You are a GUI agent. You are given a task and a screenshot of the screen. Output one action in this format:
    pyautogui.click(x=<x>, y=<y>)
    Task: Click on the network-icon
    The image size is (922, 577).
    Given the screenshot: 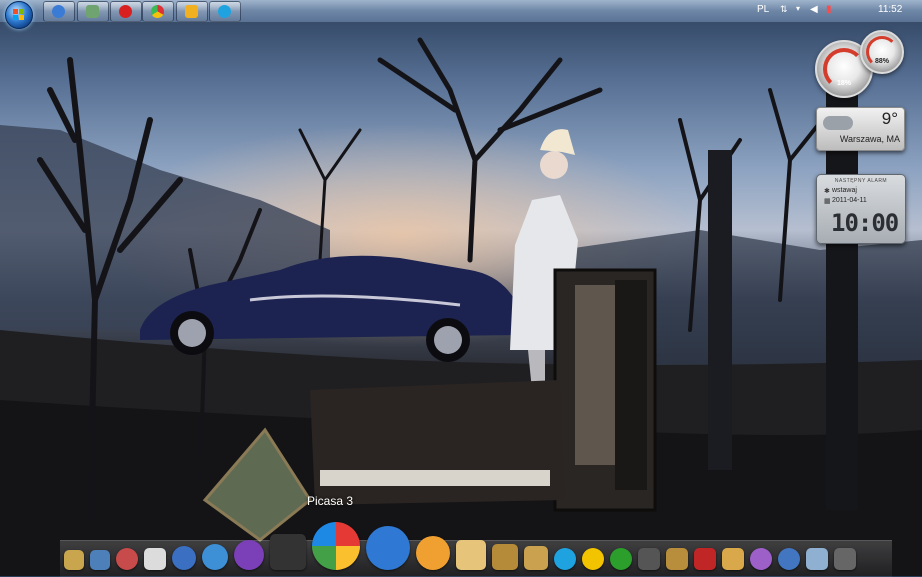 What is the action you would take?
    pyautogui.click(x=789, y=559)
    